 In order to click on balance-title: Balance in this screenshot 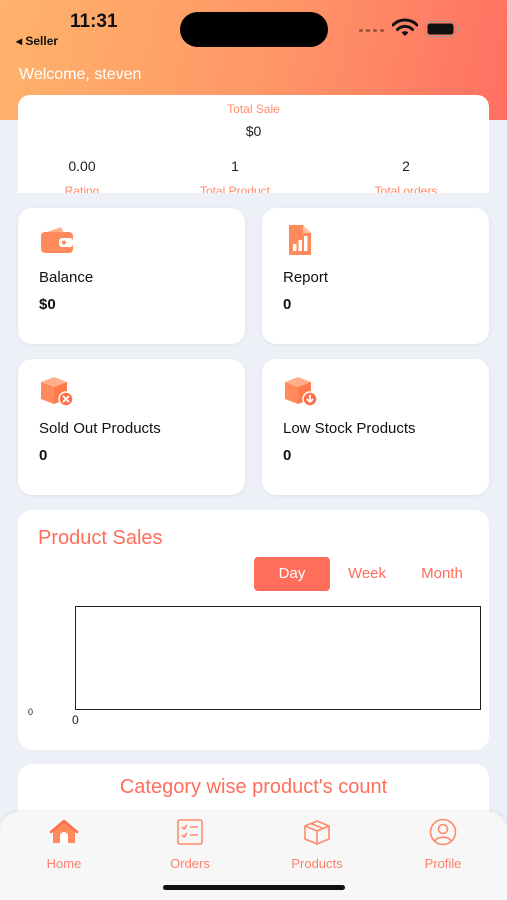, I will do `click(66, 277)`.